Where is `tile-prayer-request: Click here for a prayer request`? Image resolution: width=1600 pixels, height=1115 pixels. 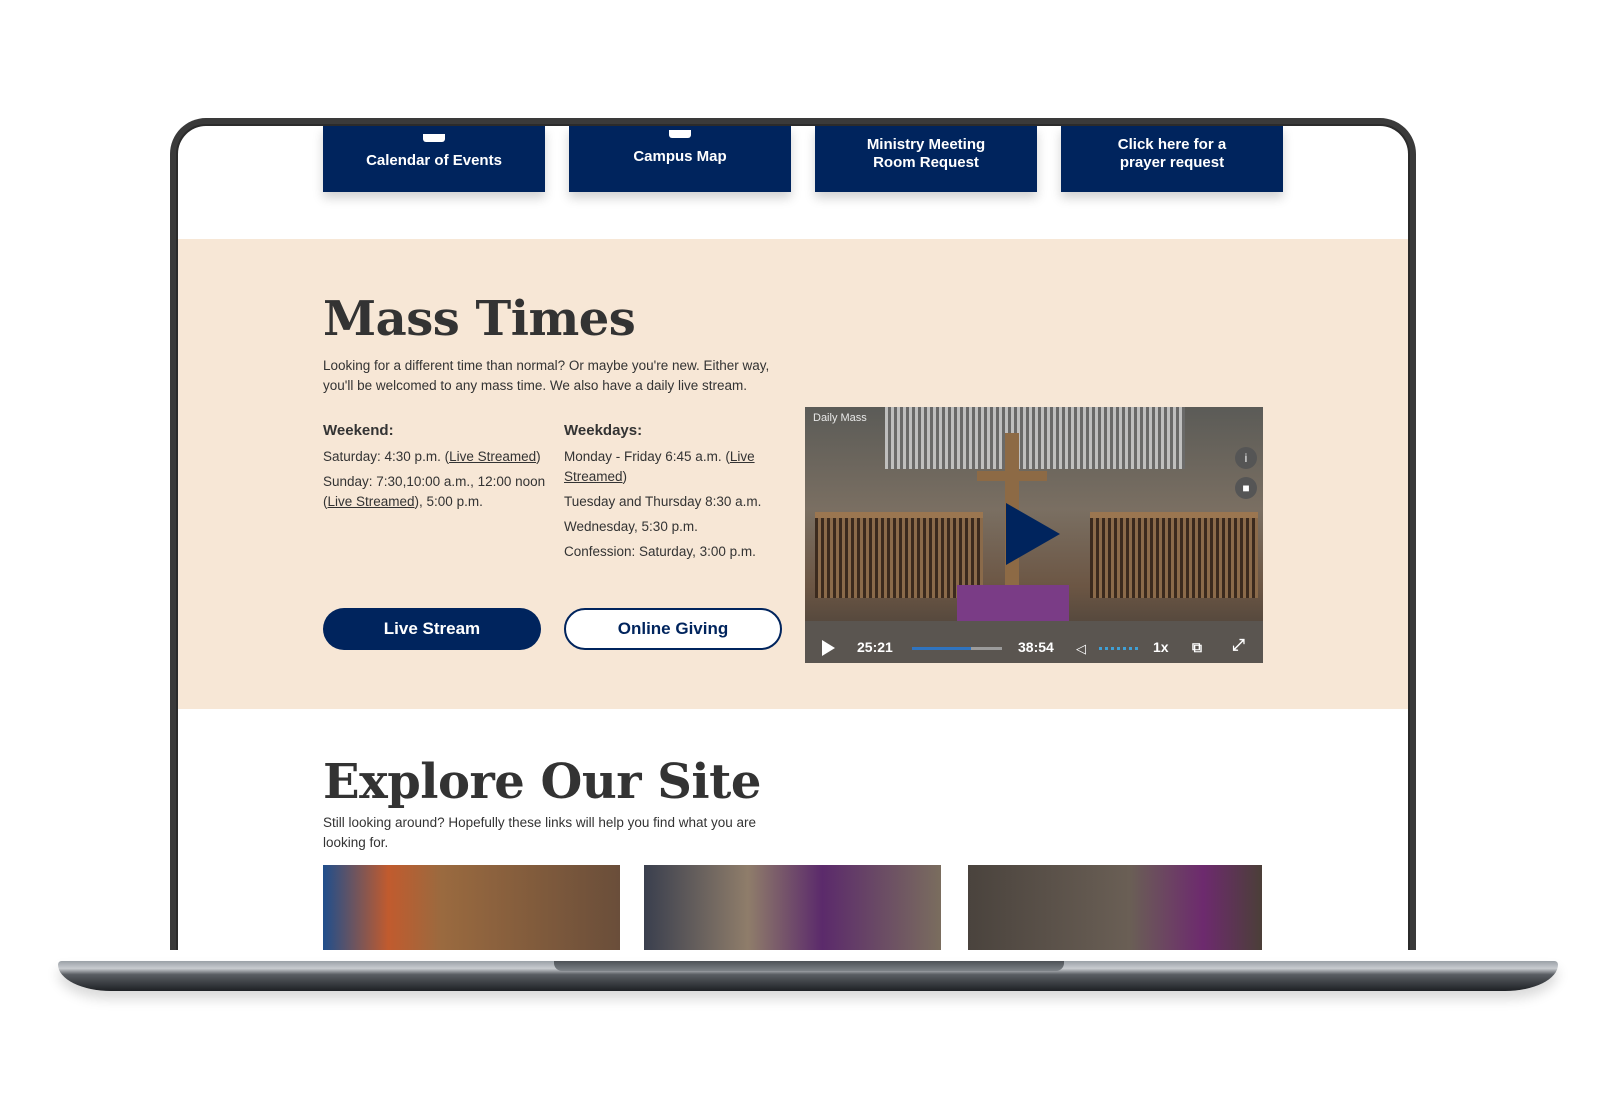
tile-prayer-request: Click here for a prayer request is located at coordinates (1172, 159).